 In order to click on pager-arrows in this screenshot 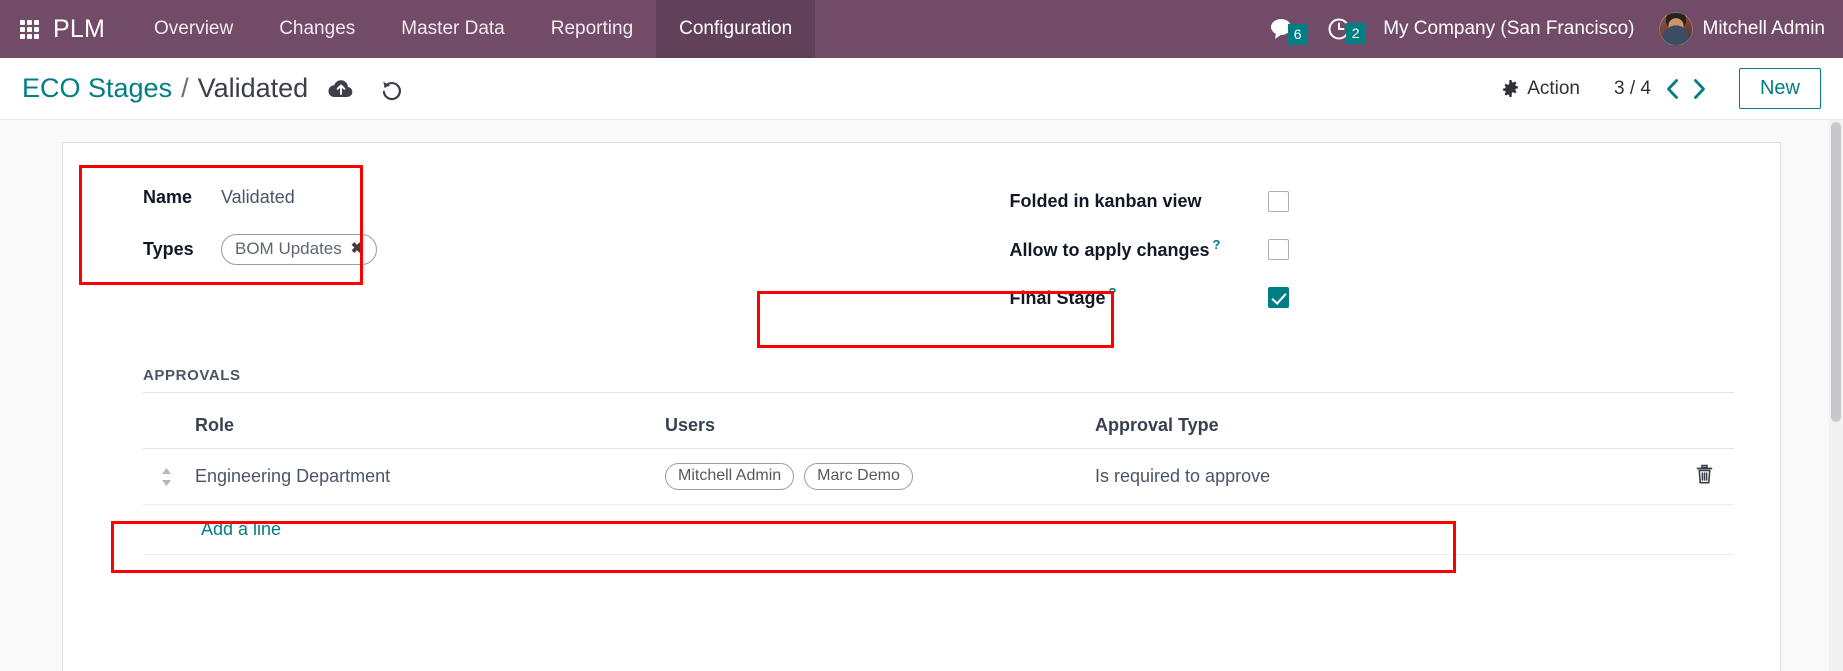, I will do `click(1686, 89)`.